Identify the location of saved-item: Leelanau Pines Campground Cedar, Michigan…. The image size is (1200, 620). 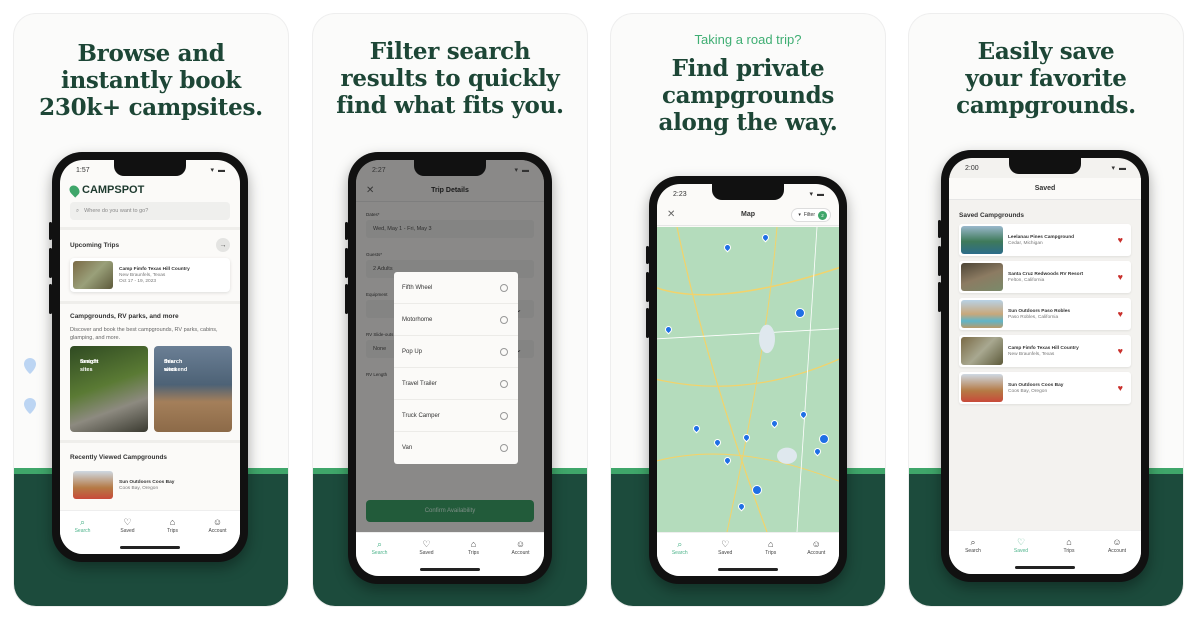
(1045, 240).